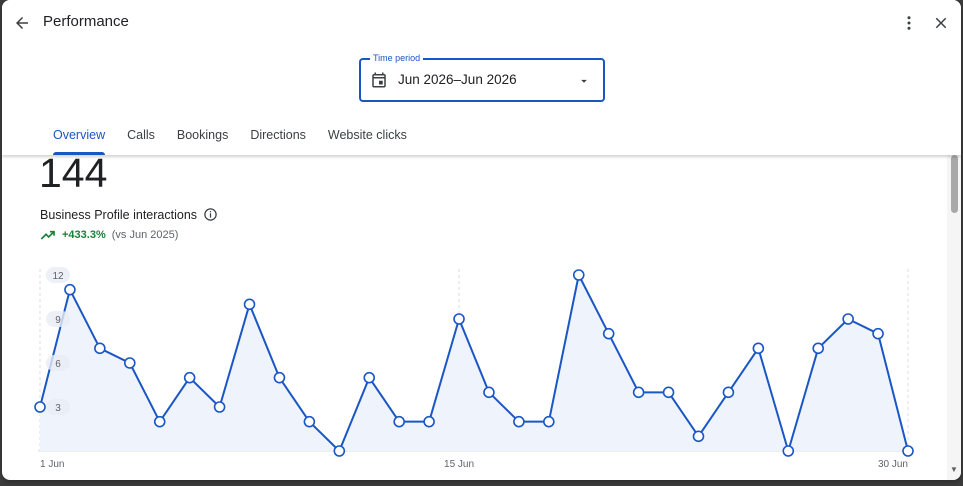 Image resolution: width=963 pixels, height=486 pixels. I want to click on tab-overview: Overview, so click(79, 137).